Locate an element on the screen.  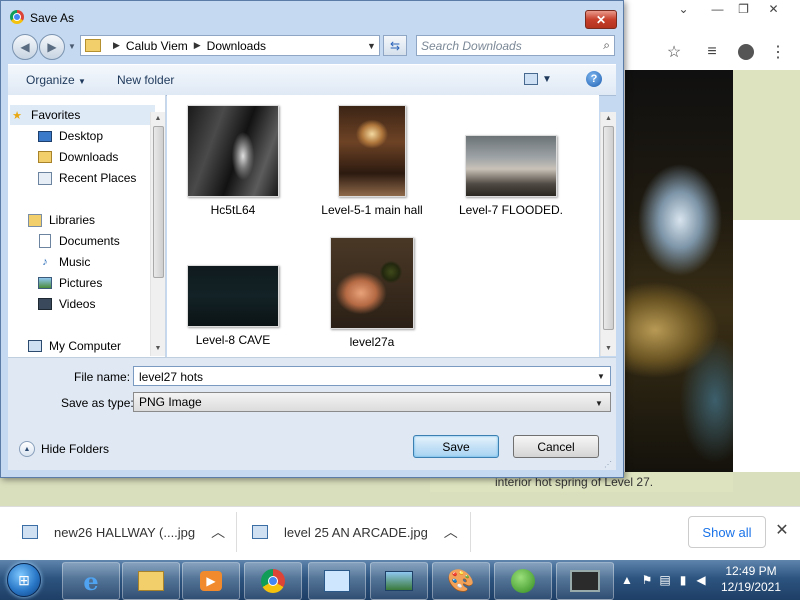
sidebar-item-documents: Documents is located at coordinates (79, 241).